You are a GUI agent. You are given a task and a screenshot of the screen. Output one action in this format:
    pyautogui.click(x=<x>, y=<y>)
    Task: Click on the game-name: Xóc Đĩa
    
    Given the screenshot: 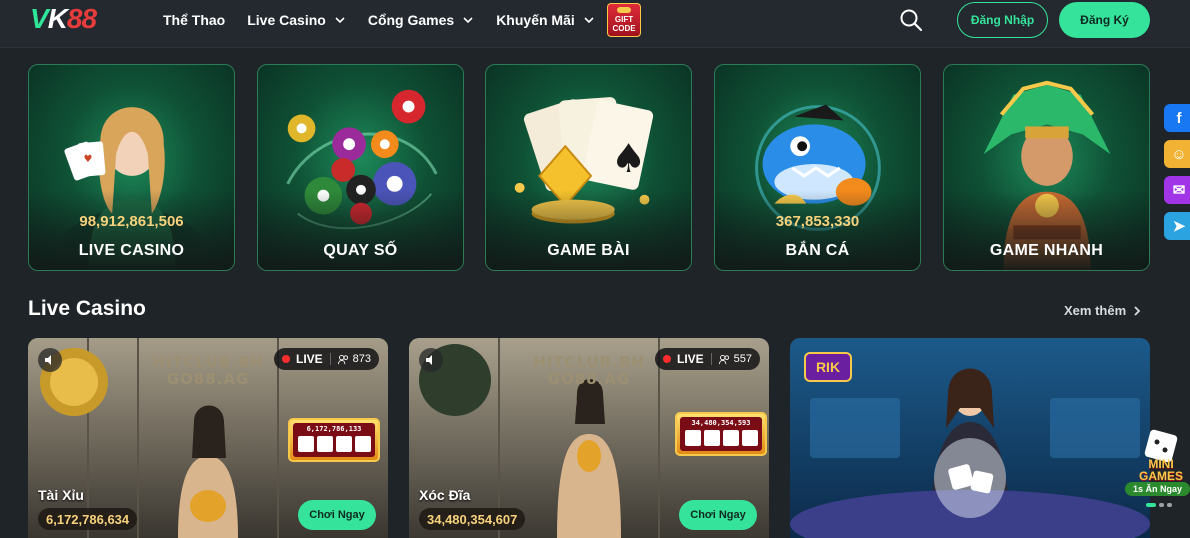 What is the action you would take?
    pyautogui.click(x=445, y=495)
    